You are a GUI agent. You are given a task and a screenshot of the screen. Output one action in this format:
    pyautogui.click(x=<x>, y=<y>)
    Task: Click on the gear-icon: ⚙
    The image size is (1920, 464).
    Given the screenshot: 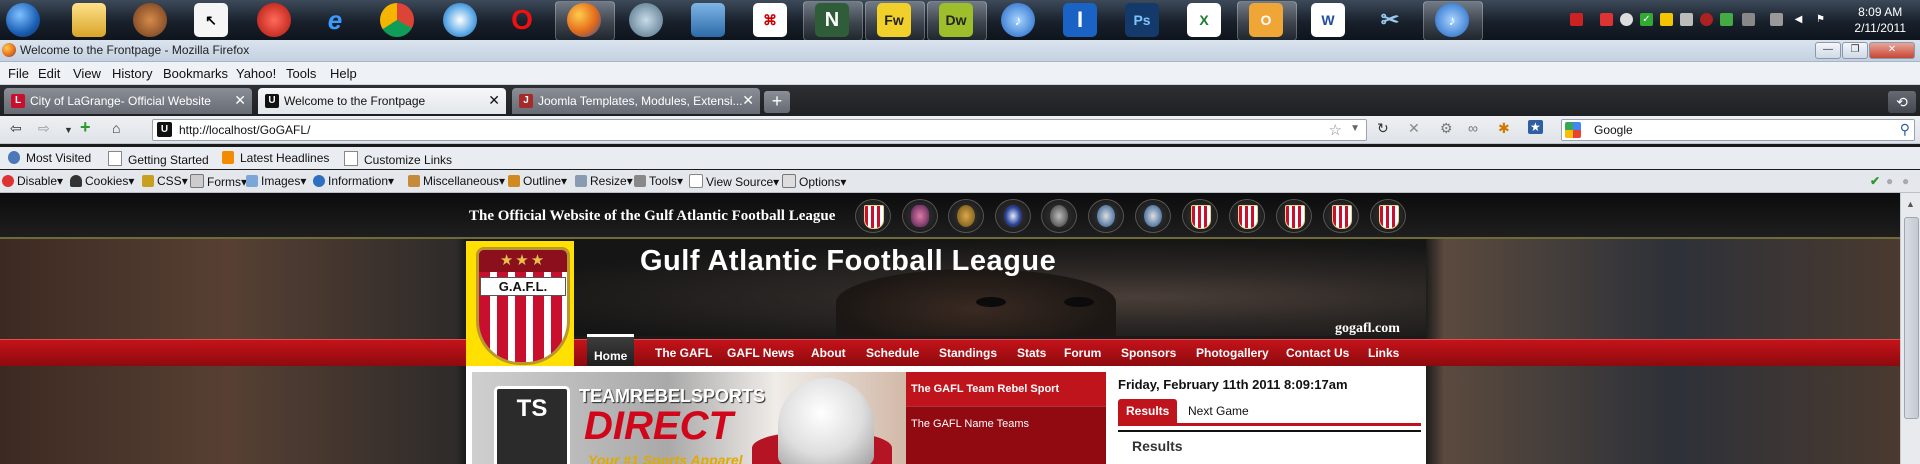 What is the action you would take?
    pyautogui.click(x=1446, y=128)
    